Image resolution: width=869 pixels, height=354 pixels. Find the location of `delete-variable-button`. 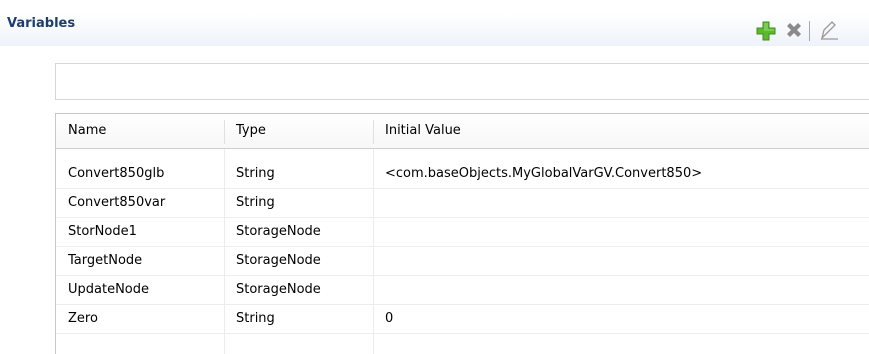

delete-variable-button is located at coordinates (794, 31).